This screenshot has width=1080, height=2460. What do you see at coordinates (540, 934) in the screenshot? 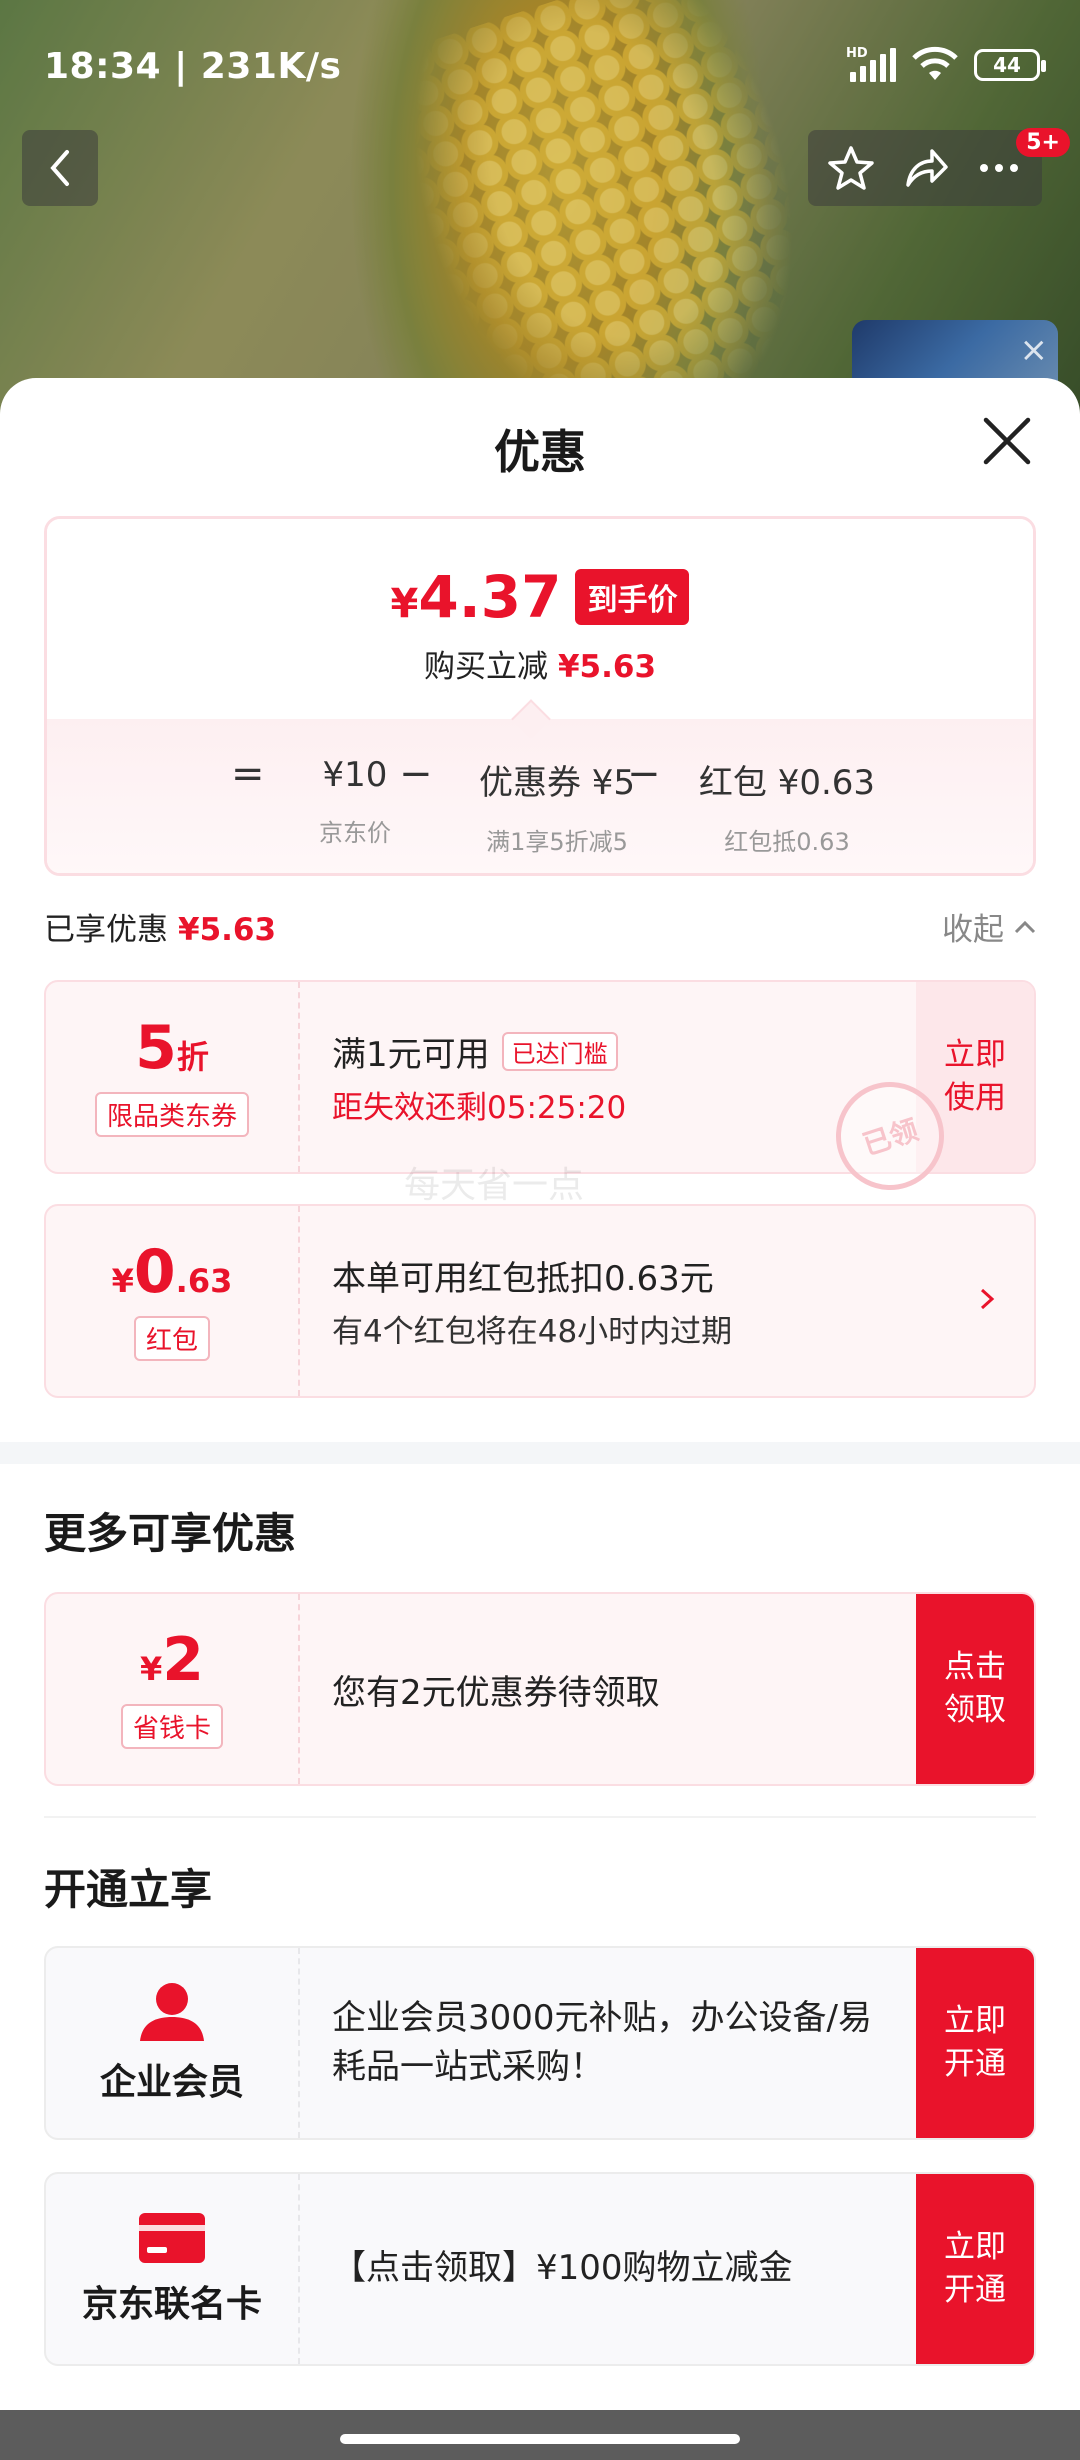
I see `savings-row: 已享优惠 ¥5.63 收起` at bounding box center [540, 934].